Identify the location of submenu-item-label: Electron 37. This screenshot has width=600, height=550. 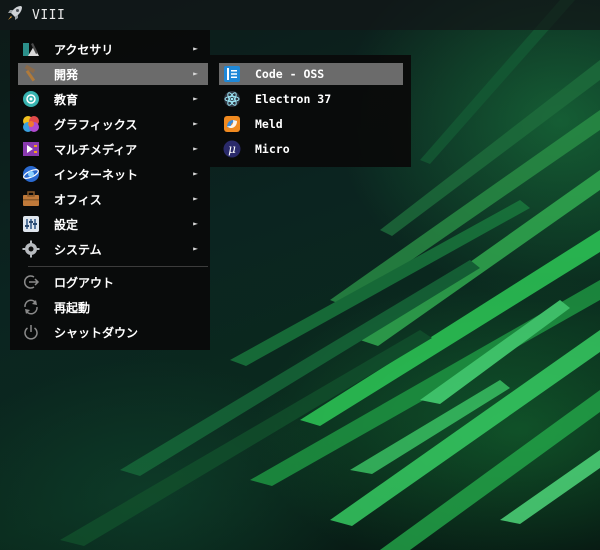
(293, 99).